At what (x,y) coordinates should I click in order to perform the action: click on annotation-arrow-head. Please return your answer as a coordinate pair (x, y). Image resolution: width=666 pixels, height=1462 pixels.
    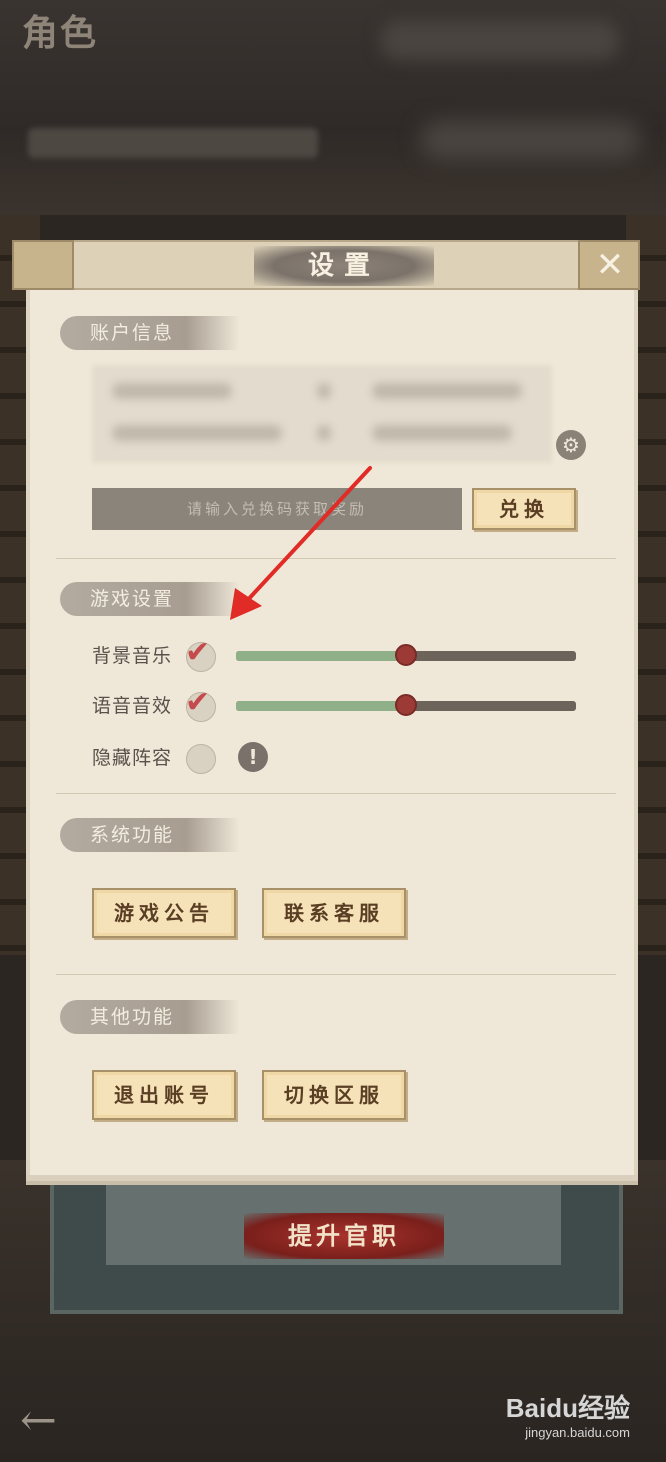
    Looking at the image, I should click on (246, 604).